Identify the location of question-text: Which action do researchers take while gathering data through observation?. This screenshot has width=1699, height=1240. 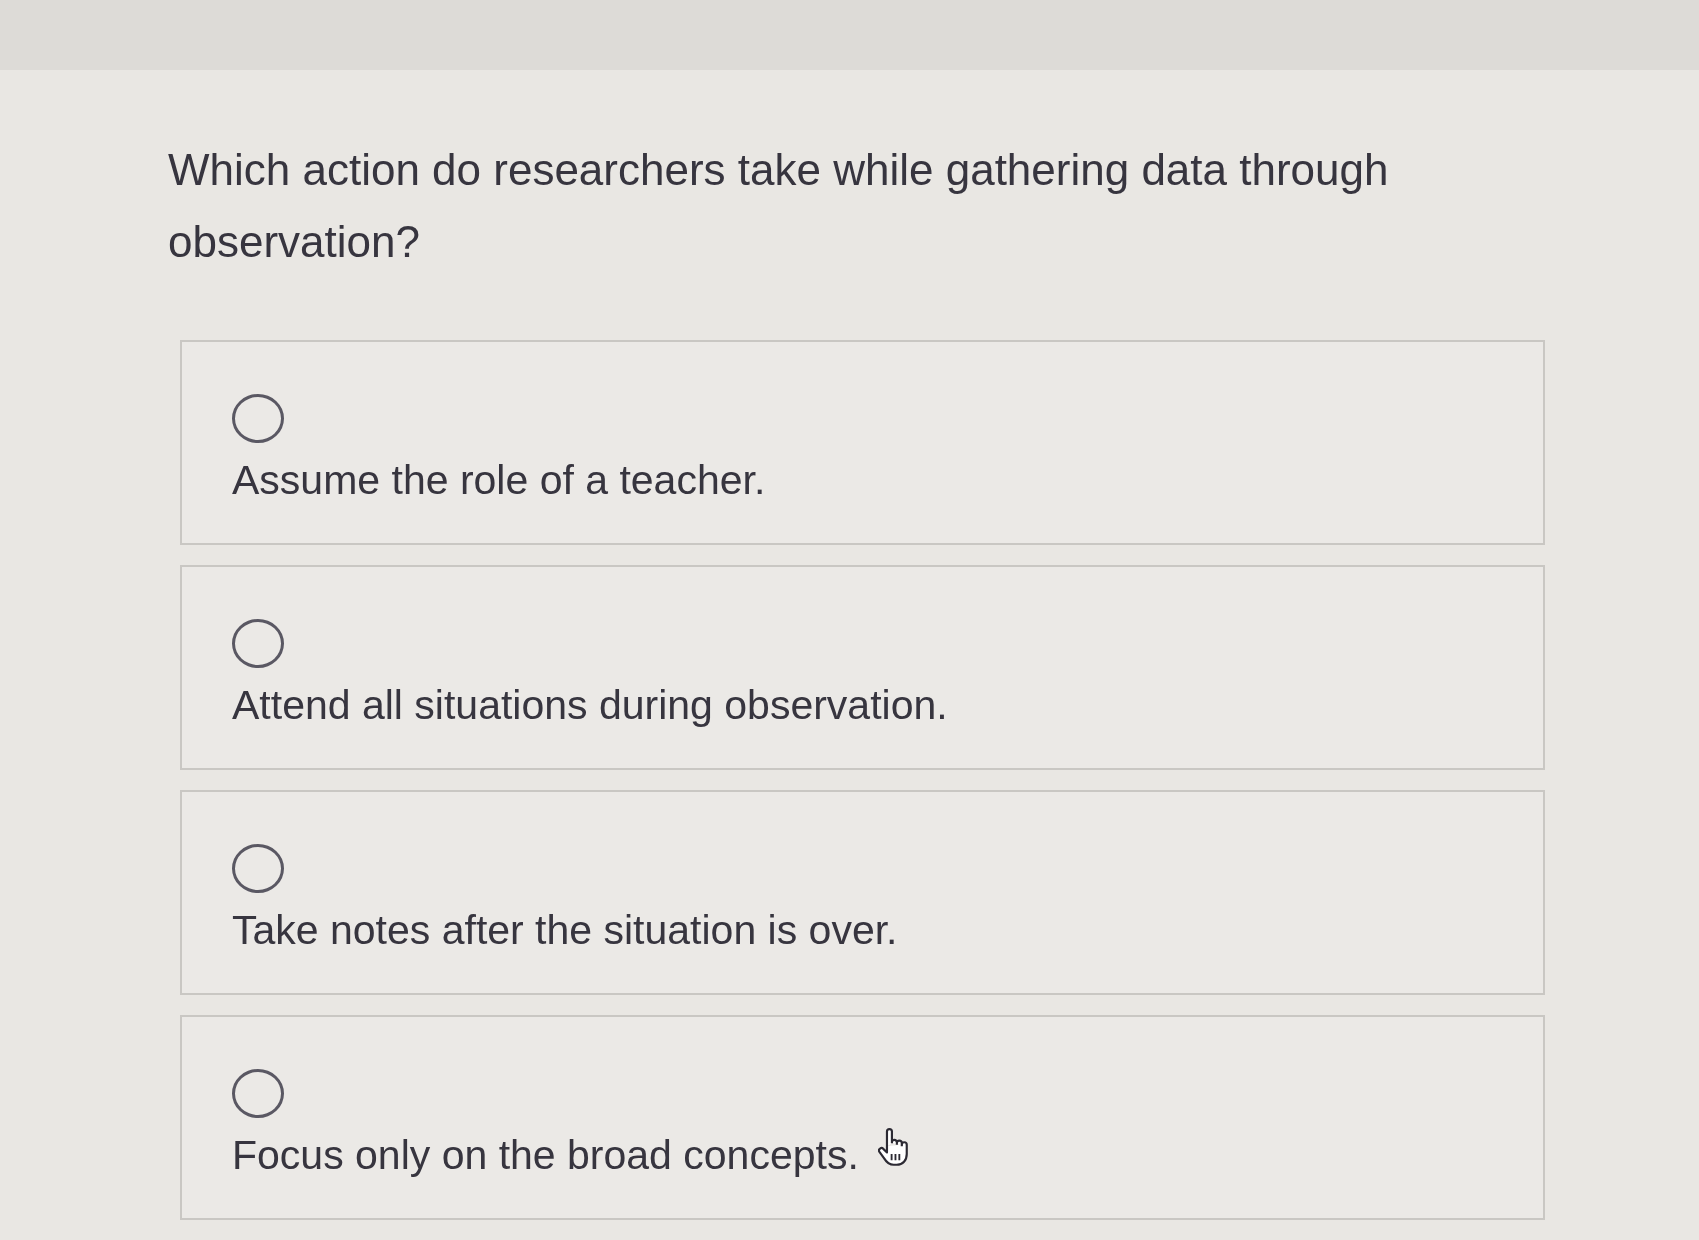
(779, 206).